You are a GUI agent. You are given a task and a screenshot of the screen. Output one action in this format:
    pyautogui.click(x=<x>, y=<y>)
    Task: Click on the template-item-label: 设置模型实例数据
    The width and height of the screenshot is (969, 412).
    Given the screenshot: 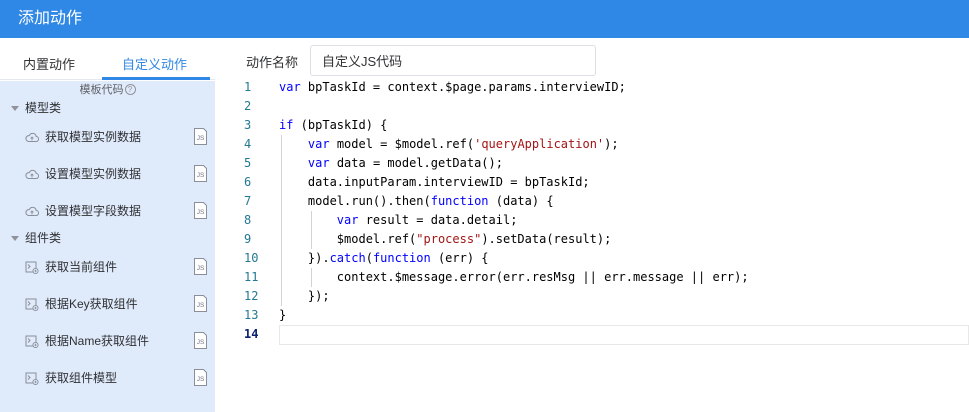 What is the action you would take?
    pyautogui.click(x=93, y=174)
    